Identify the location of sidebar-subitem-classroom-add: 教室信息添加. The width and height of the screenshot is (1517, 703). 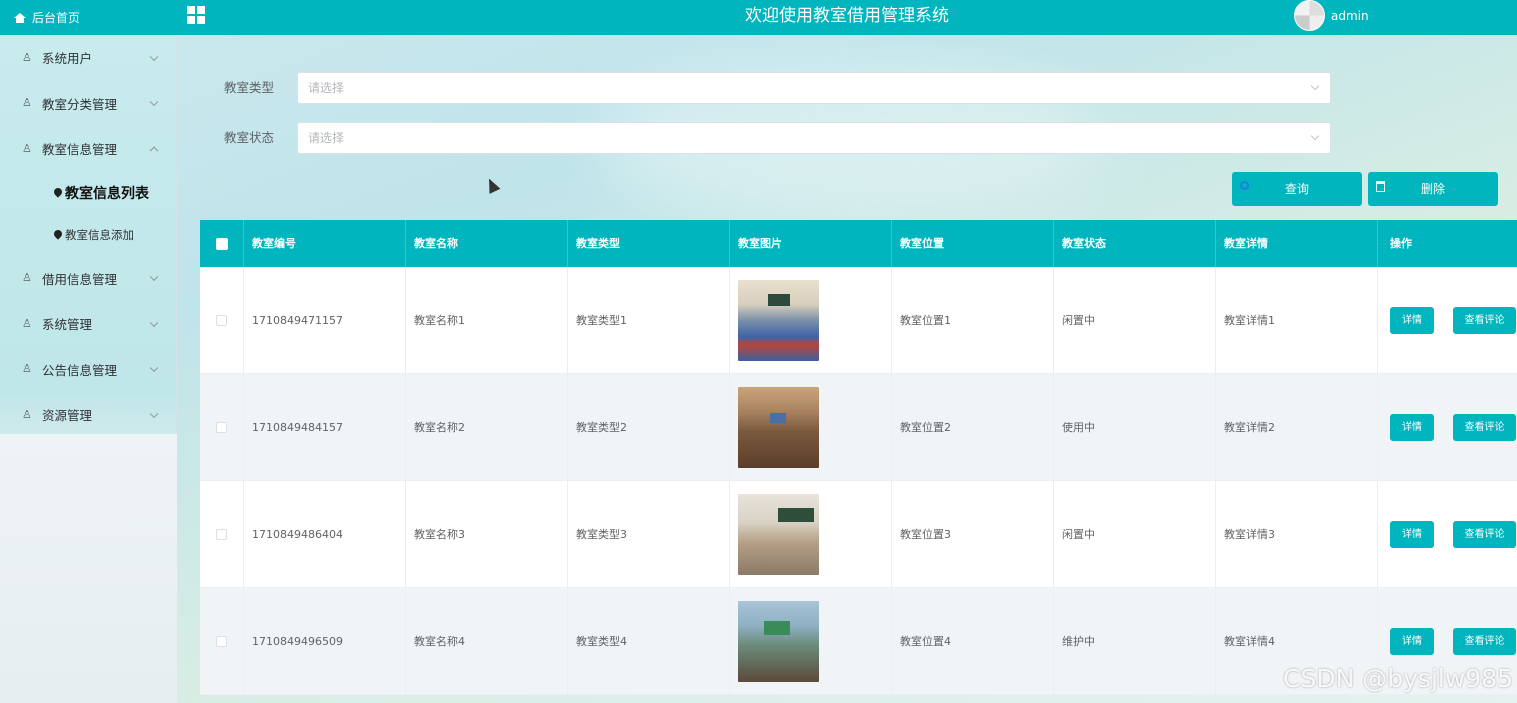
(88, 235).